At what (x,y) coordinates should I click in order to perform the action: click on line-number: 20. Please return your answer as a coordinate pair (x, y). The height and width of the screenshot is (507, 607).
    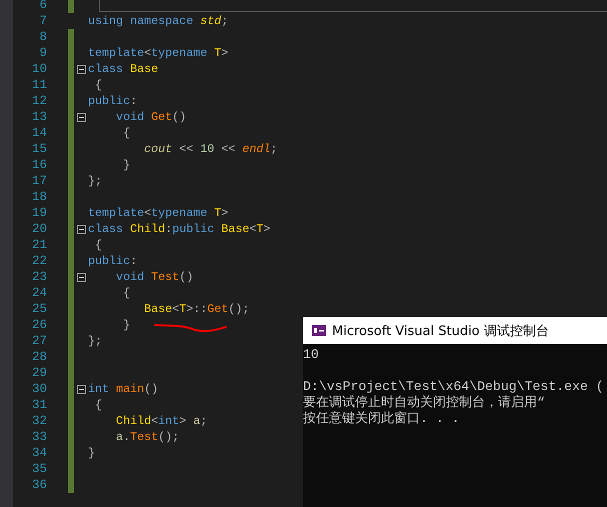
    Looking at the image, I should click on (38, 229).